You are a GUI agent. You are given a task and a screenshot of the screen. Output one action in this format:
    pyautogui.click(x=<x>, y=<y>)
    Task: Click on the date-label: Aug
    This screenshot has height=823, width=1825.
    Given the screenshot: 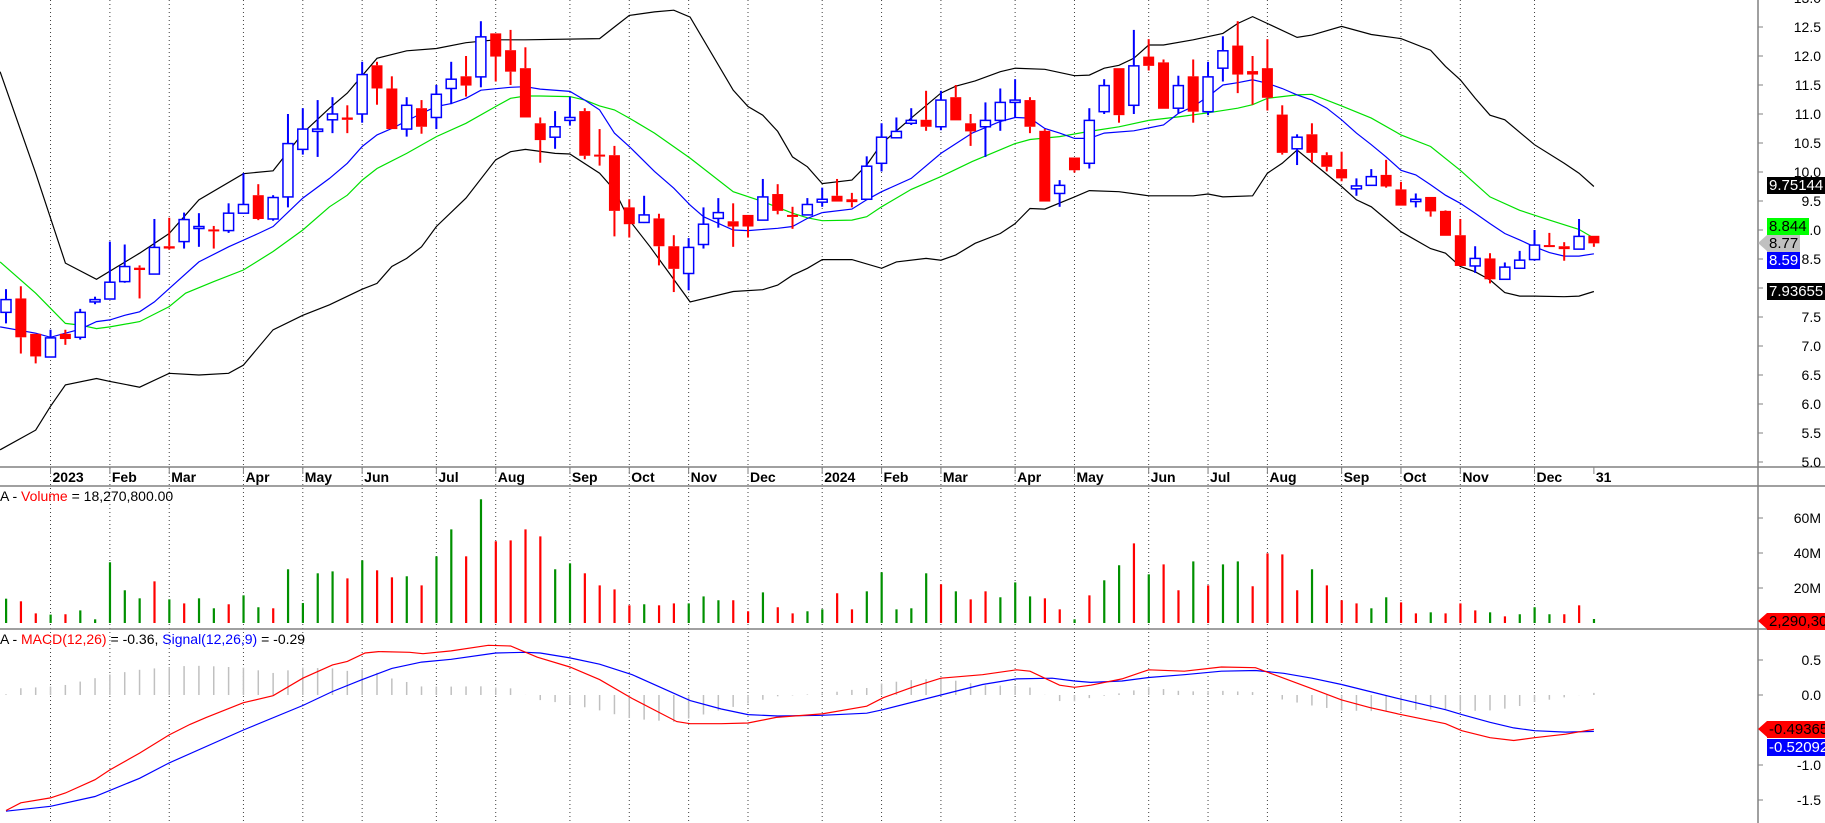 What is the action you would take?
    pyautogui.click(x=511, y=477)
    